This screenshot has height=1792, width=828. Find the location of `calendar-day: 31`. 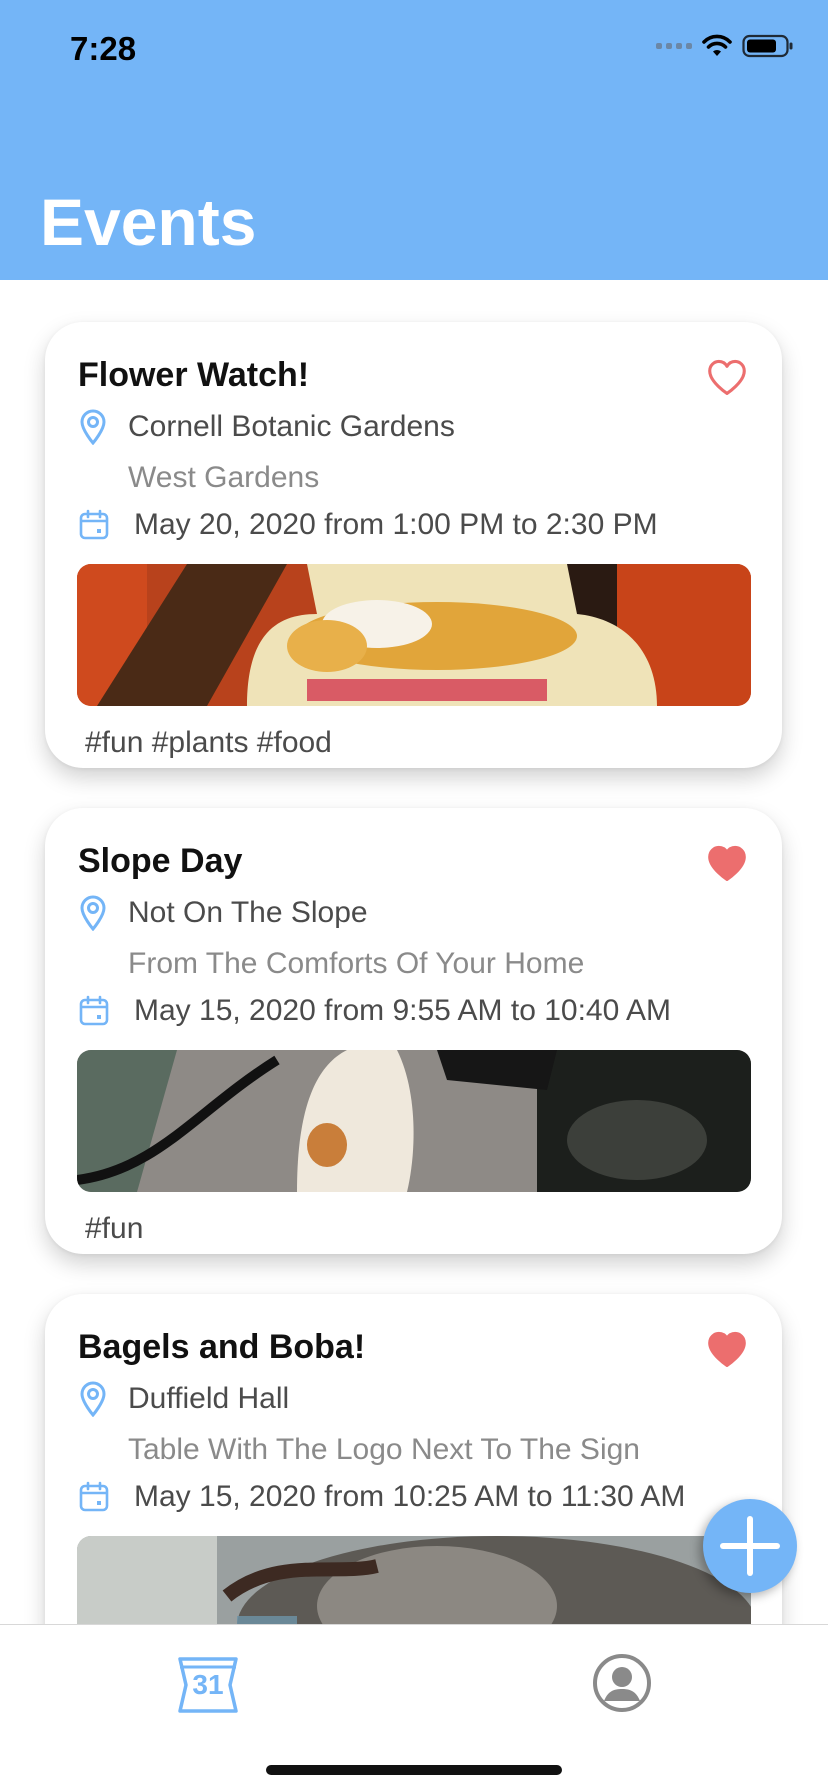

calendar-day: 31 is located at coordinates (208, 1684).